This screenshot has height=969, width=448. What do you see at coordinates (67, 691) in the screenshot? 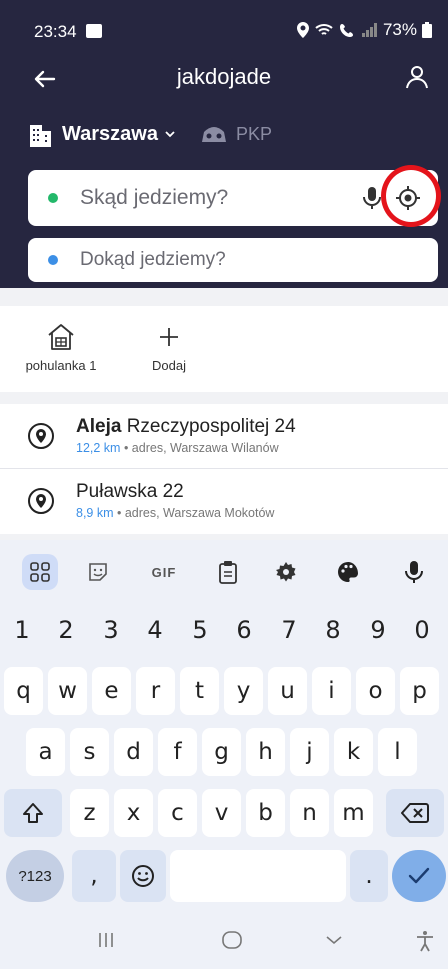
I see `key: w` at bounding box center [67, 691].